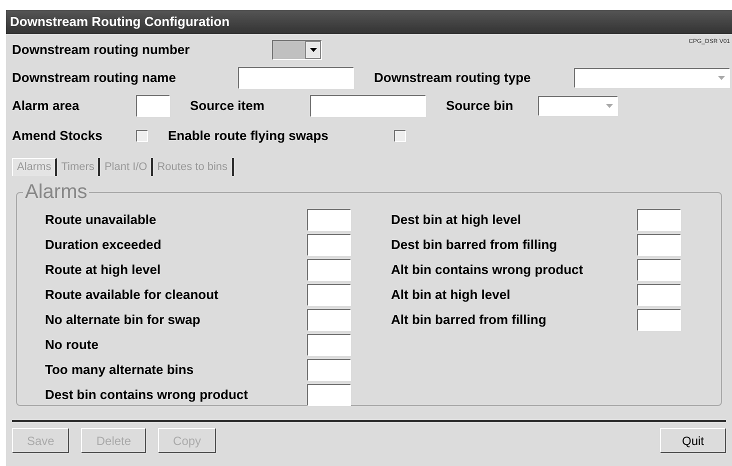 This screenshot has width=732, height=466. What do you see at coordinates (94, 78) in the screenshot?
I see `field-label: Downstream routing name` at bounding box center [94, 78].